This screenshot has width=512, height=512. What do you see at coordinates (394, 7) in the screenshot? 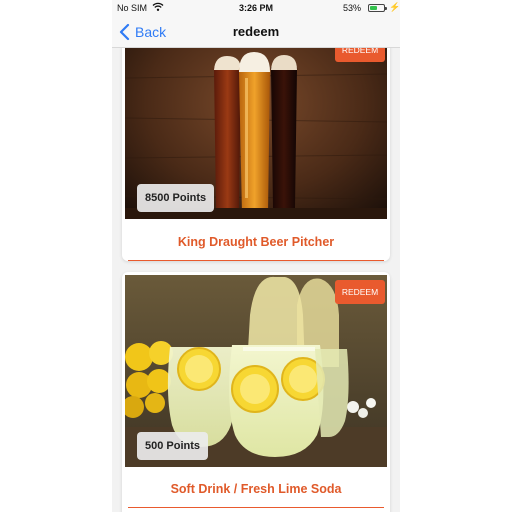
I see `lightning-bolt-icon: ⚡` at bounding box center [394, 7].